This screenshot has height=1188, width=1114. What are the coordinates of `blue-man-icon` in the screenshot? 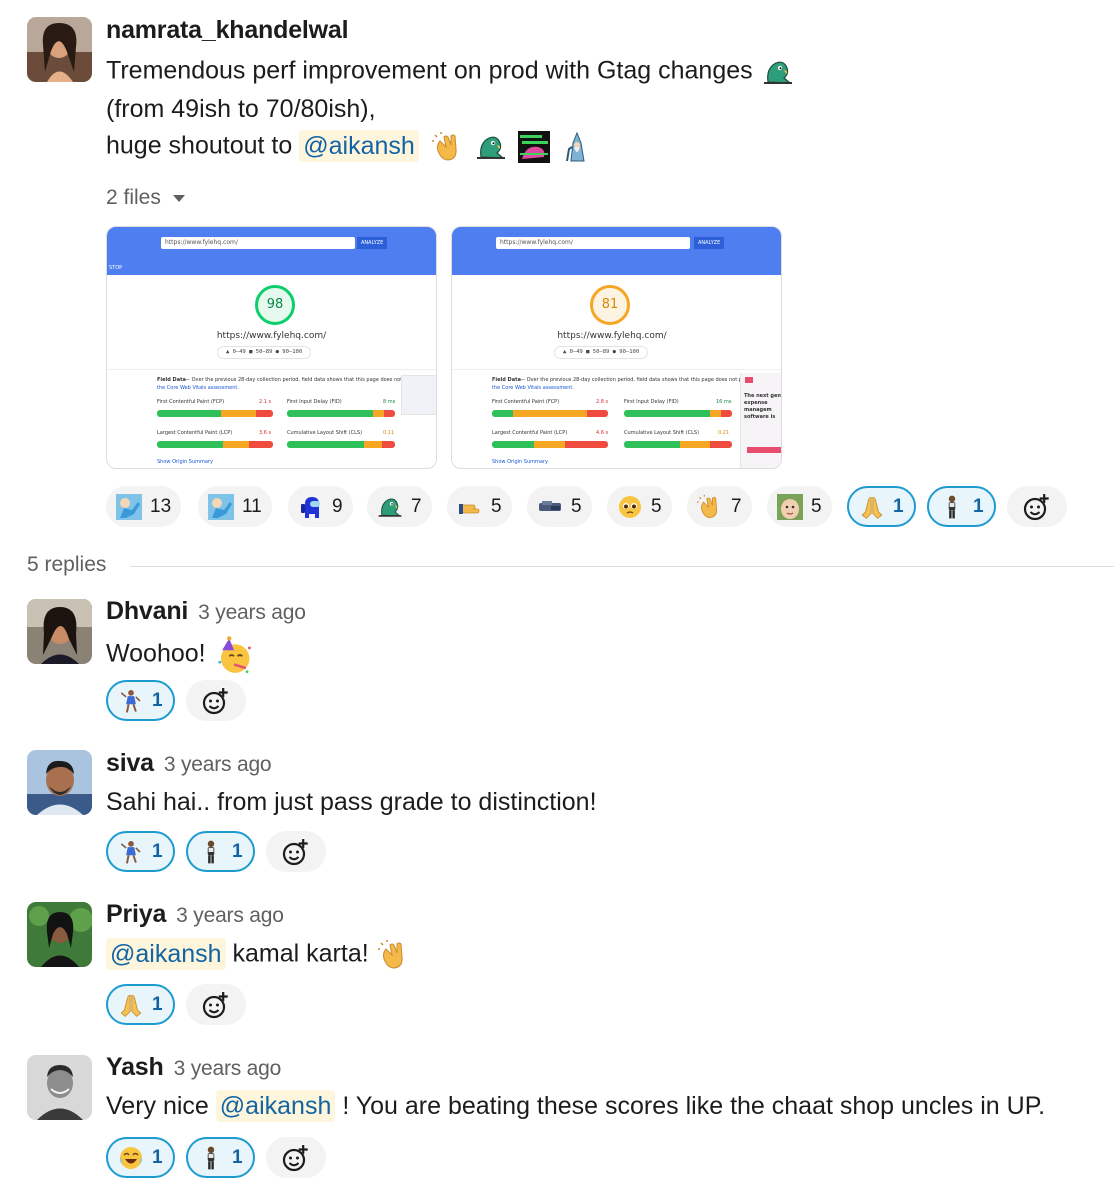 It's located at (221, 506).